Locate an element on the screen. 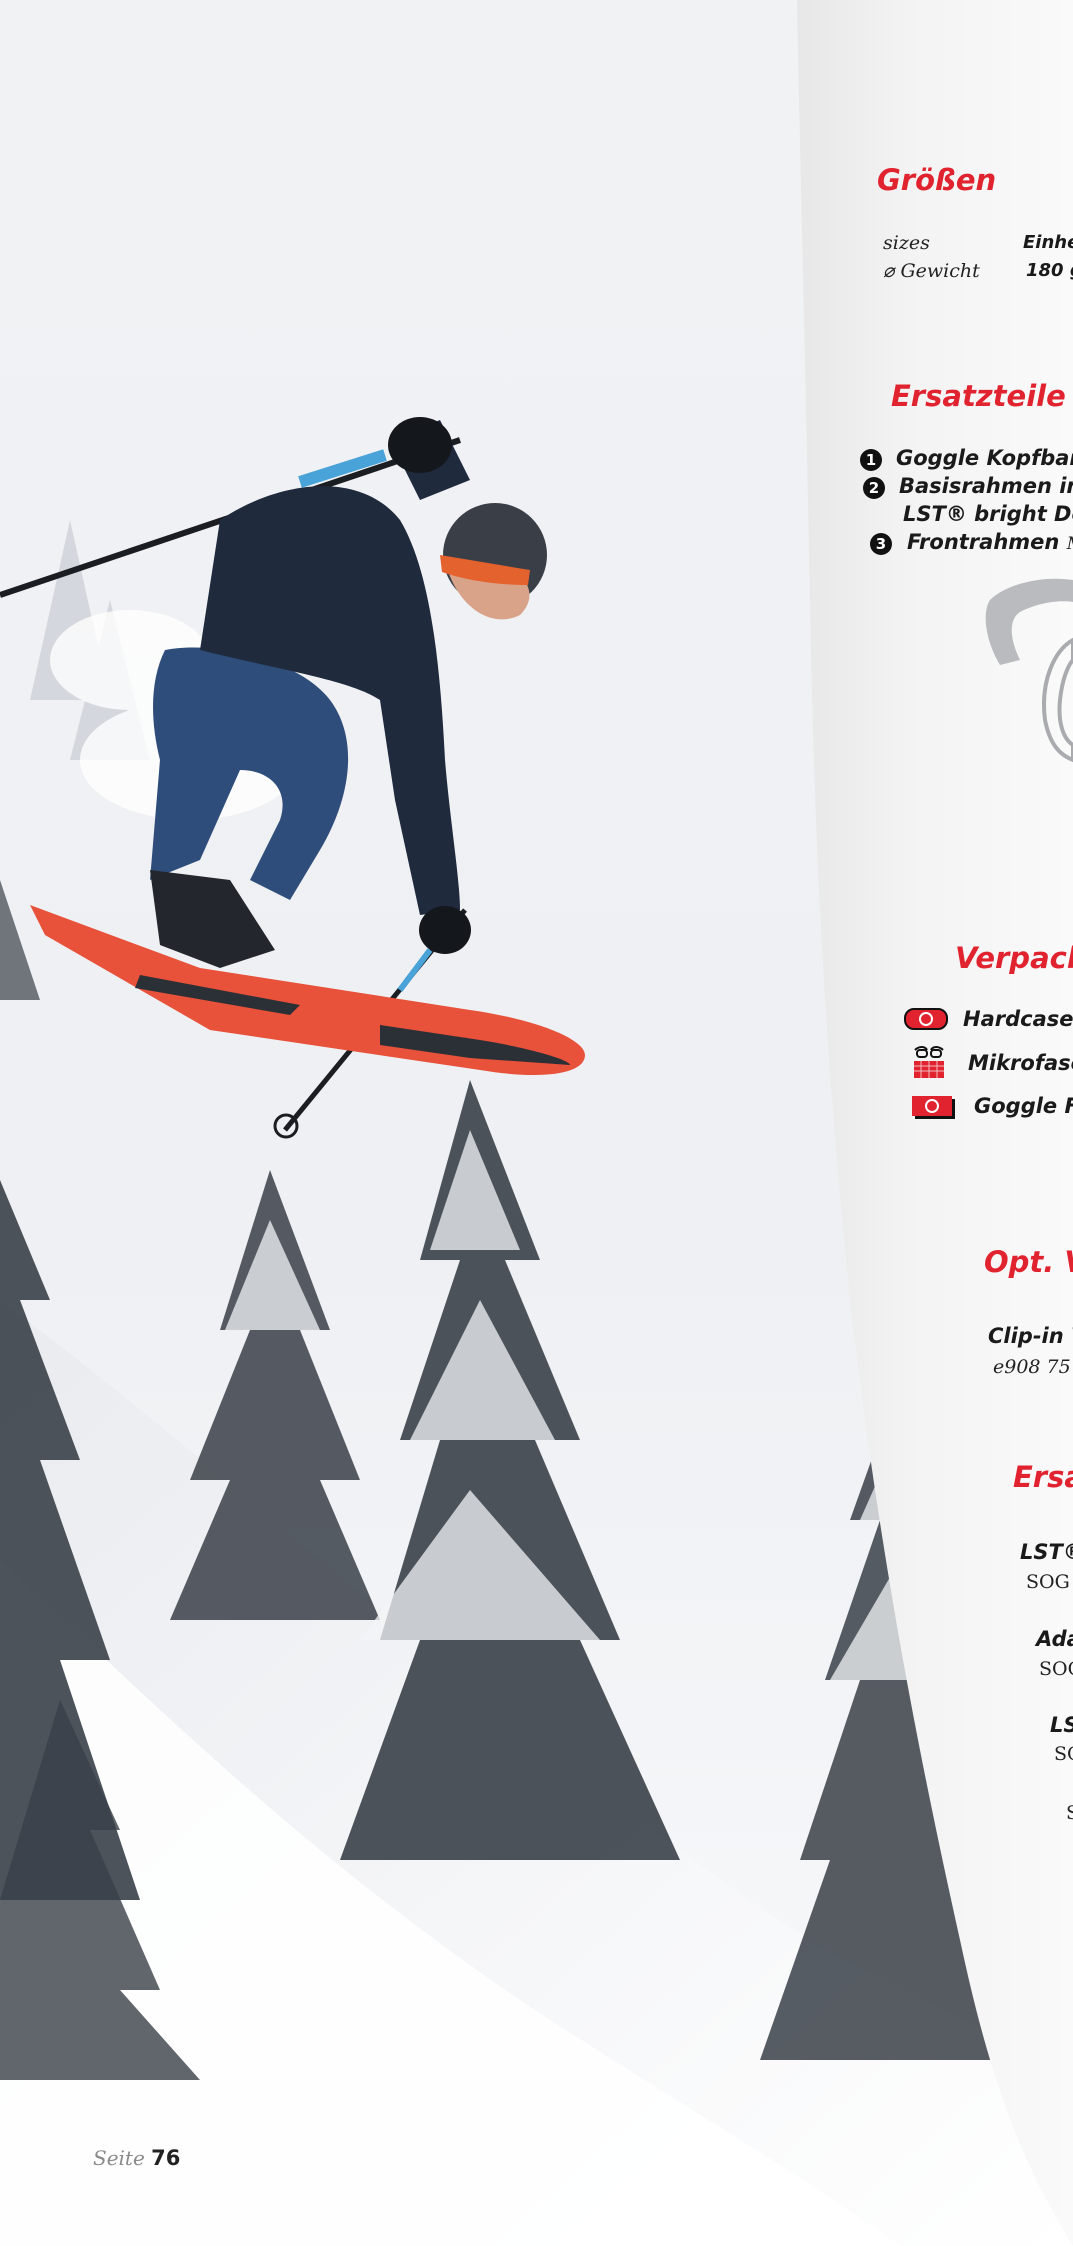 The height and width of the screenshot is (2246, 1073). optional-item-name: Clip-in V is located at coordinates (1030, 1336).